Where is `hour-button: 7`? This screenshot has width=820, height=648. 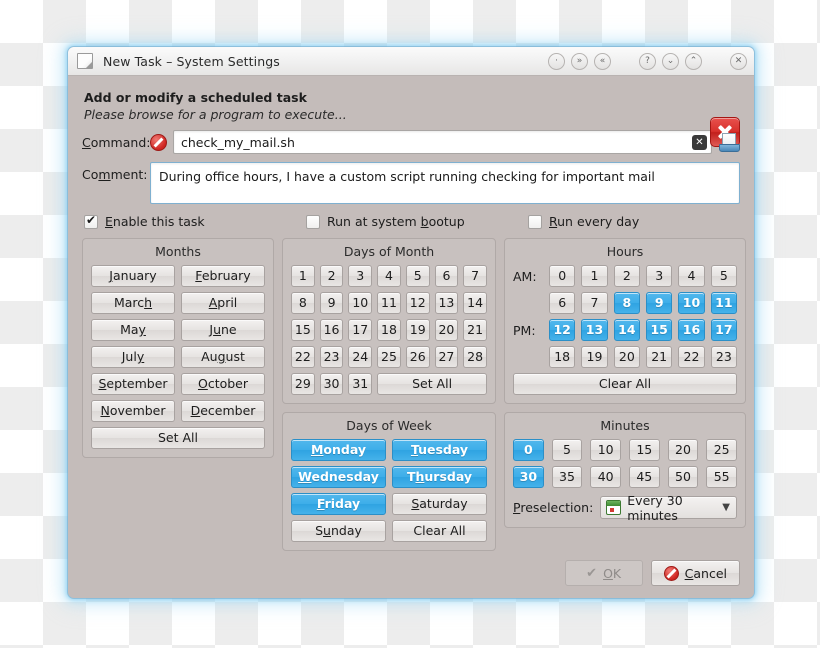 hour-button: 7 is located at coordinates (594, 303).